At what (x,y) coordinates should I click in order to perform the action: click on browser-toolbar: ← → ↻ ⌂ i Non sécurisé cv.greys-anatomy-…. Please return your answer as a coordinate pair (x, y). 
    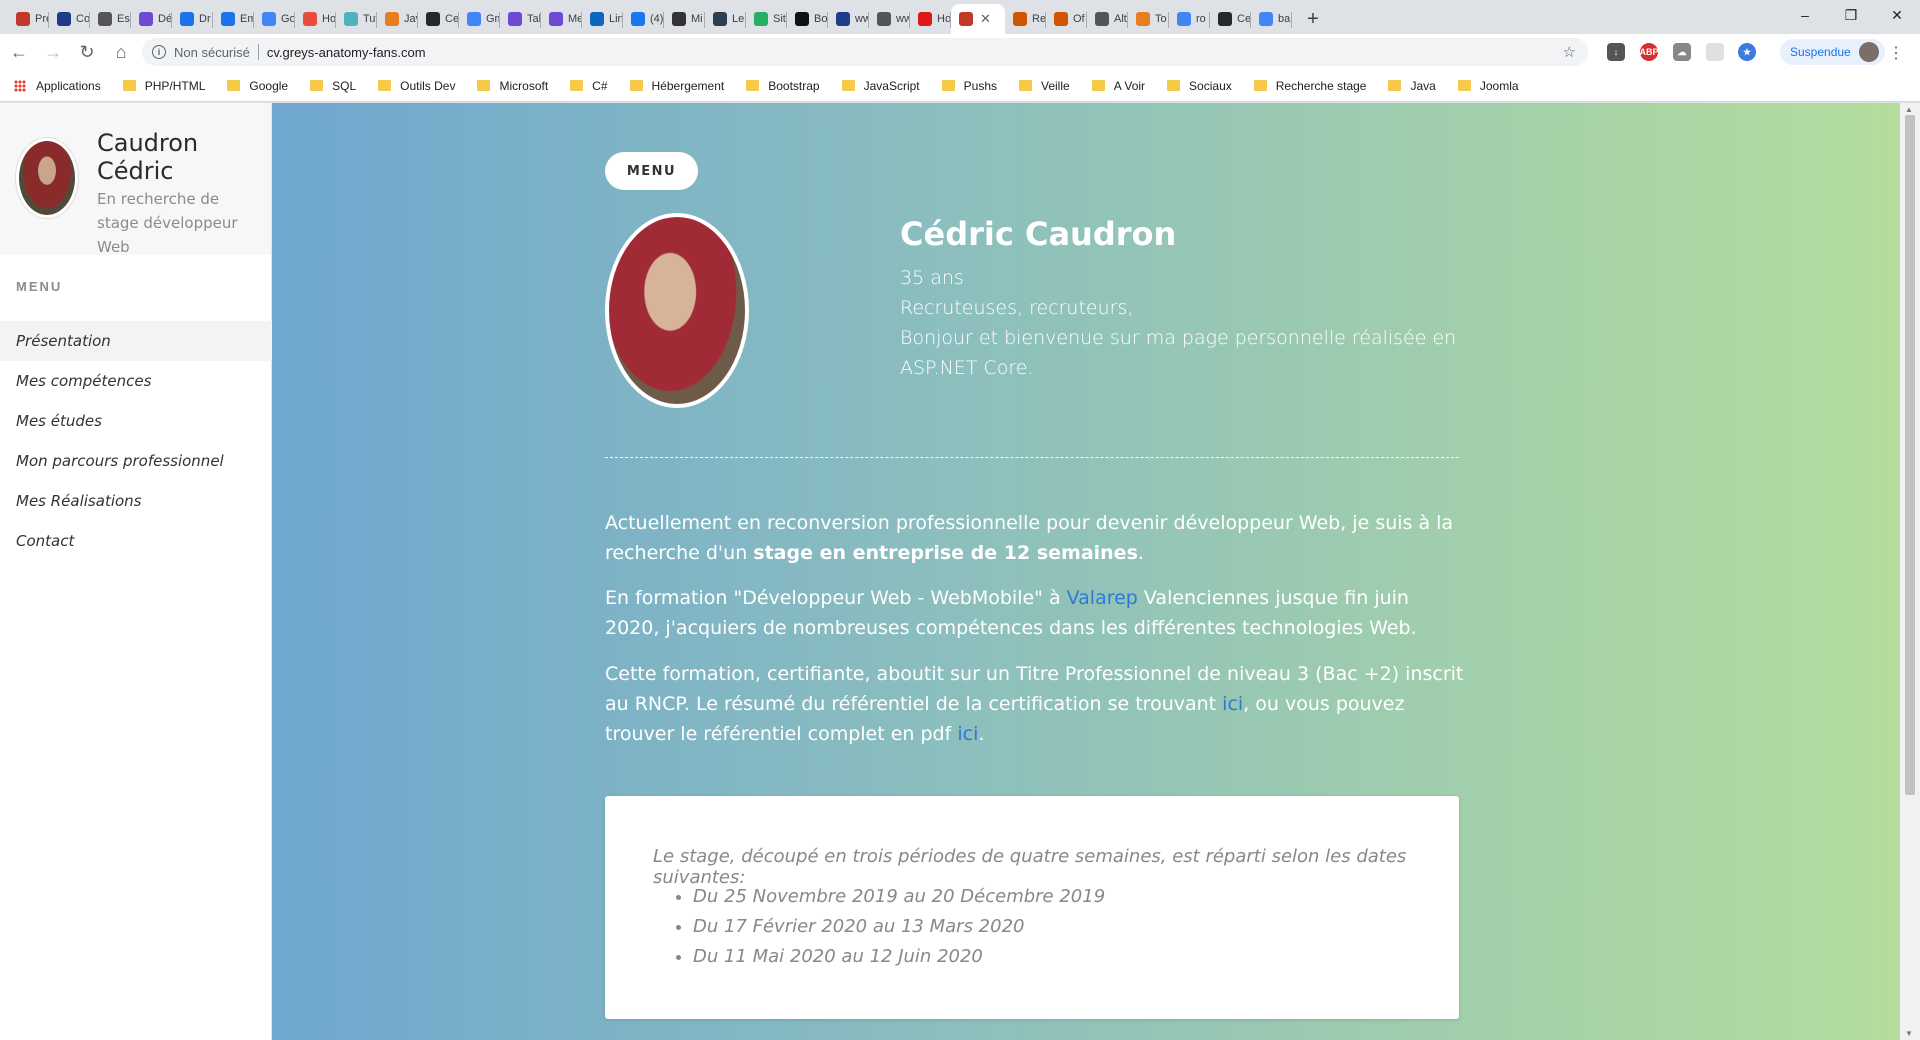
    Looking at the image, I should click on (960, 52).